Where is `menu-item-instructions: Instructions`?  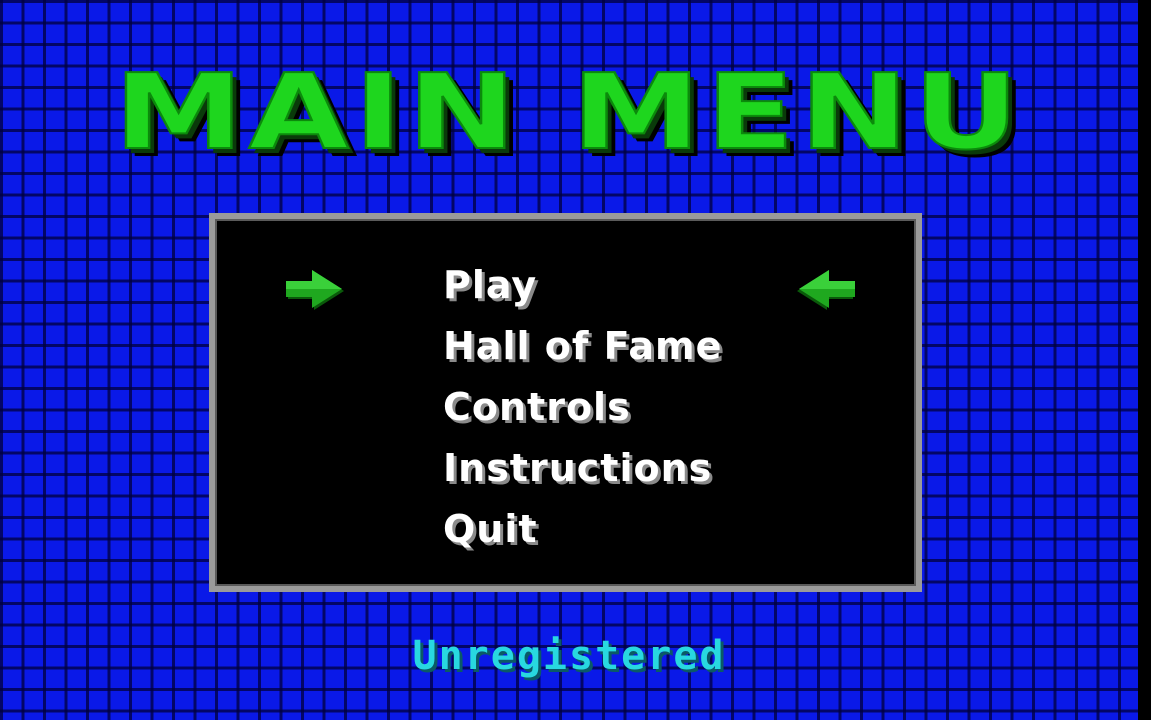
menu-item-instructions: Instructions is located at coordinates (582, 468).